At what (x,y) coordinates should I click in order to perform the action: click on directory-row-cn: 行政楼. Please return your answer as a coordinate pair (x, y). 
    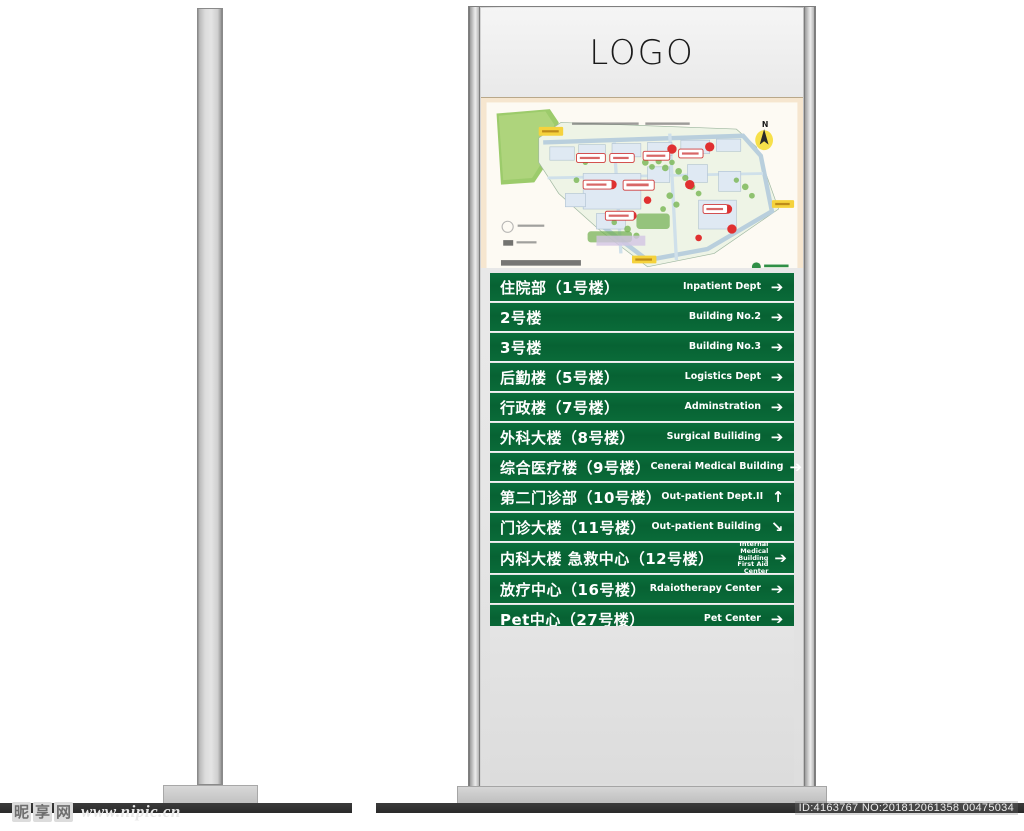
    Looking at the image, I should click on (523, 407).